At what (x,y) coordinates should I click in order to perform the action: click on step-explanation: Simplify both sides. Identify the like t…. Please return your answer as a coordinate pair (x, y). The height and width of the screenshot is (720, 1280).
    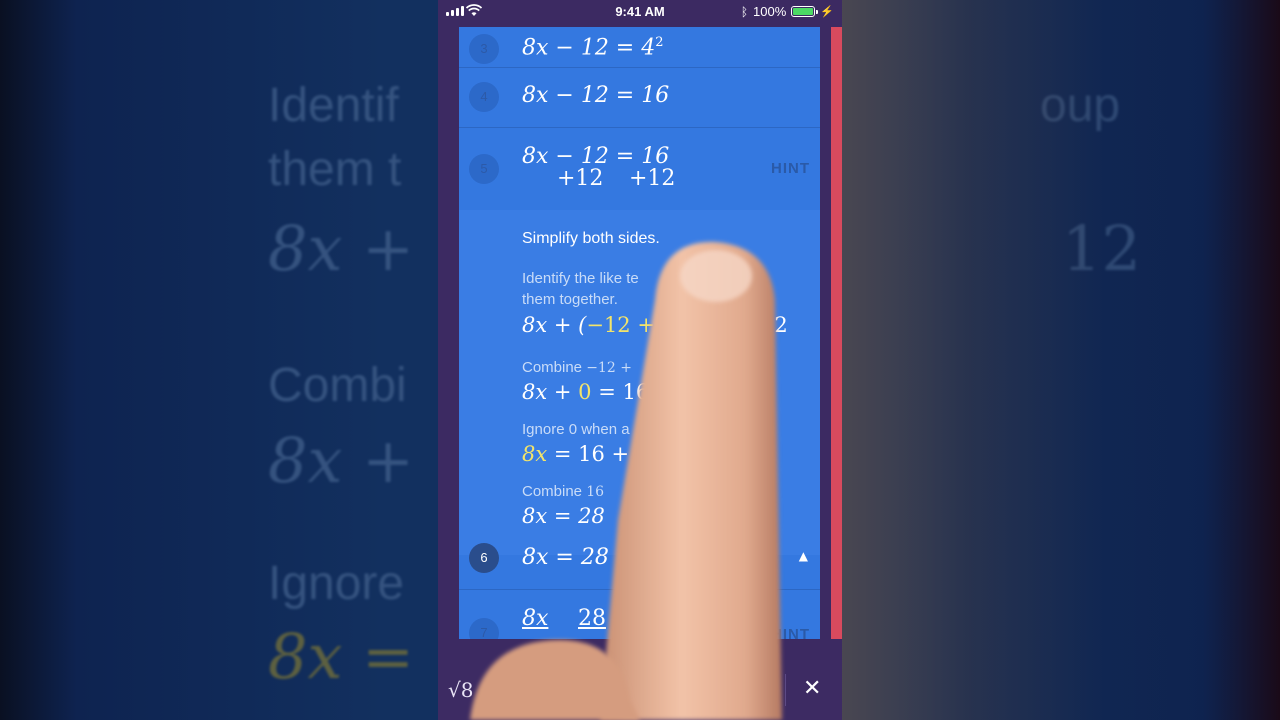
    Looking at the image, I should click on (639, 382).